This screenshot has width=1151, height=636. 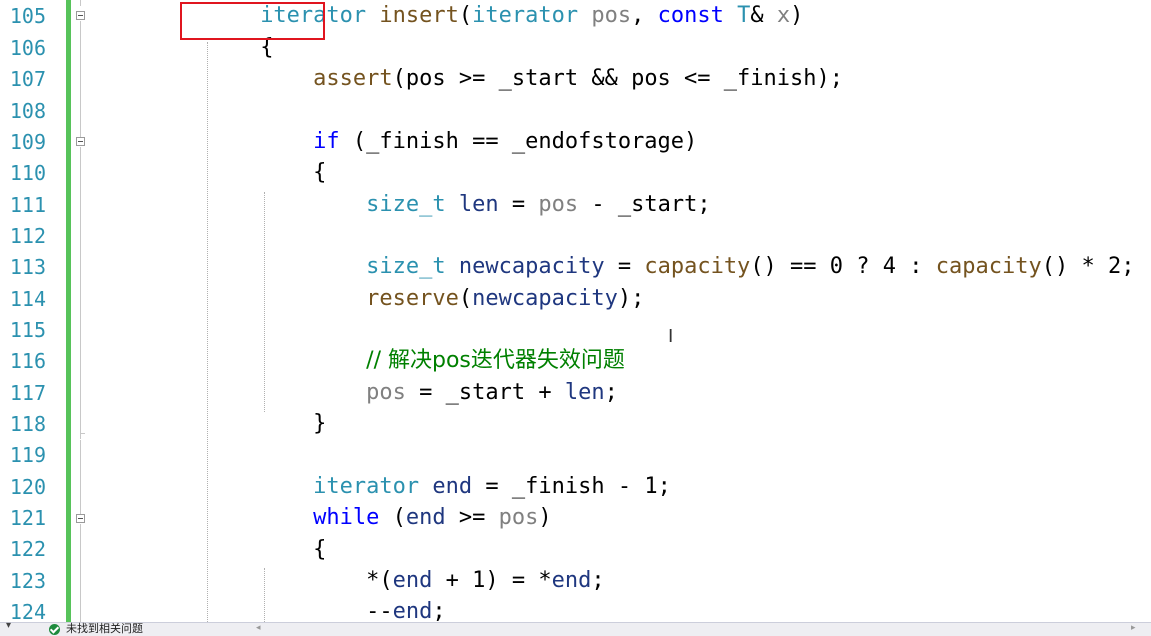 I want to click on check-circle-icon, so click(x=54, y=629).